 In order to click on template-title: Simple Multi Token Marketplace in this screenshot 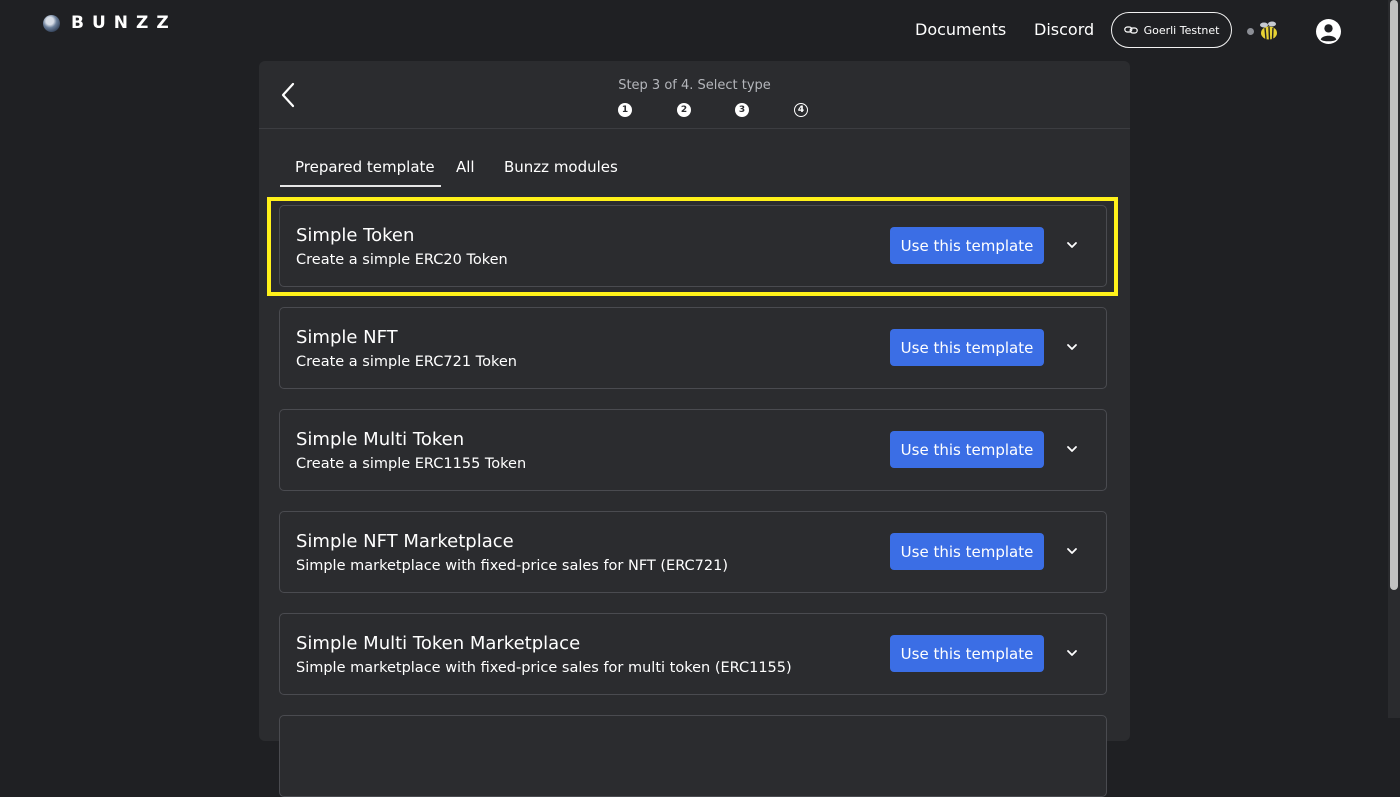, I will do `click(438, 643)`.